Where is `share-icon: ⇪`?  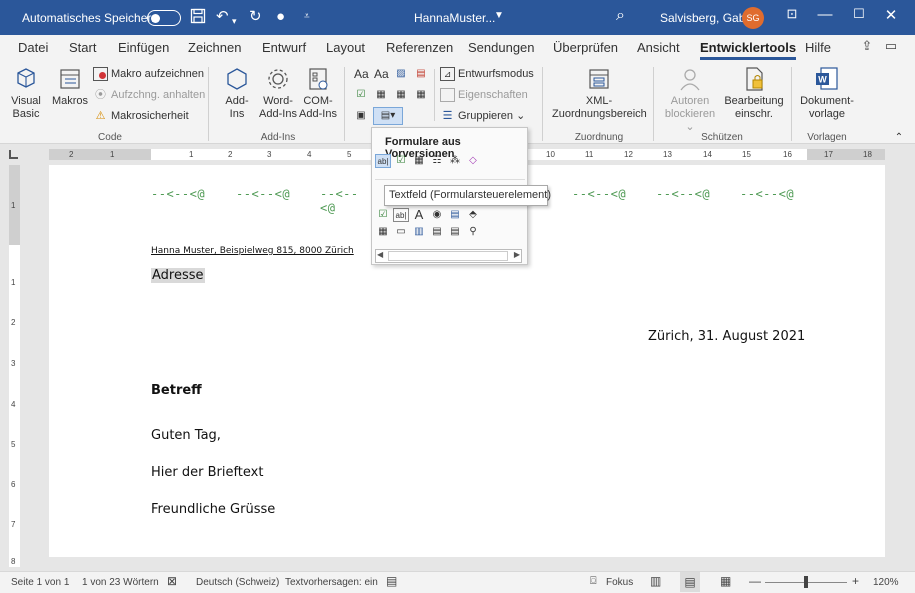 share-icon: ⇪ is located at coordinates (867, 47).